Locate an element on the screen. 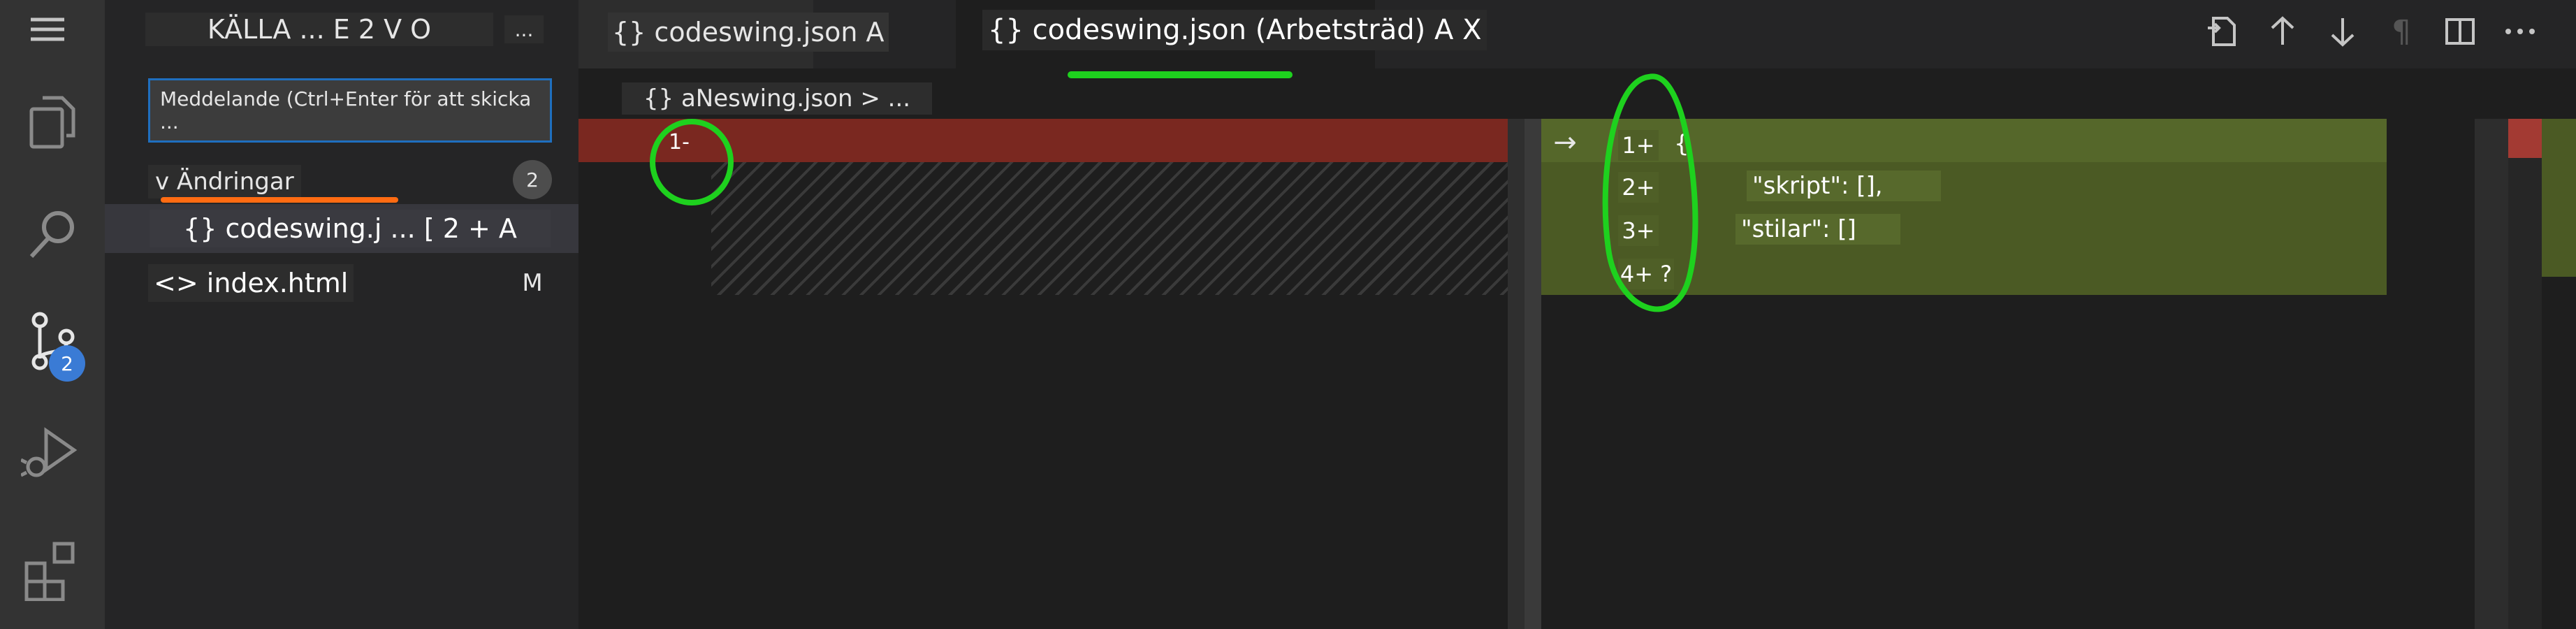  code-line: "stilar": [] is located at coordinates (1817, 229).